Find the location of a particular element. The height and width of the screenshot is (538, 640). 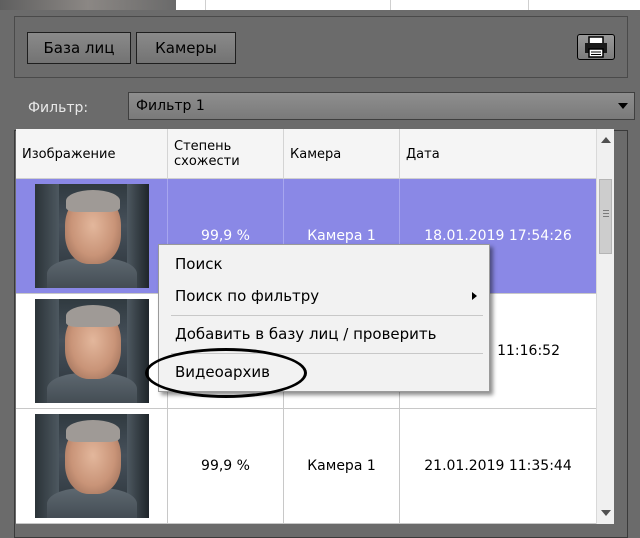

chevron-down-icon is located at coordinates (623, 106).